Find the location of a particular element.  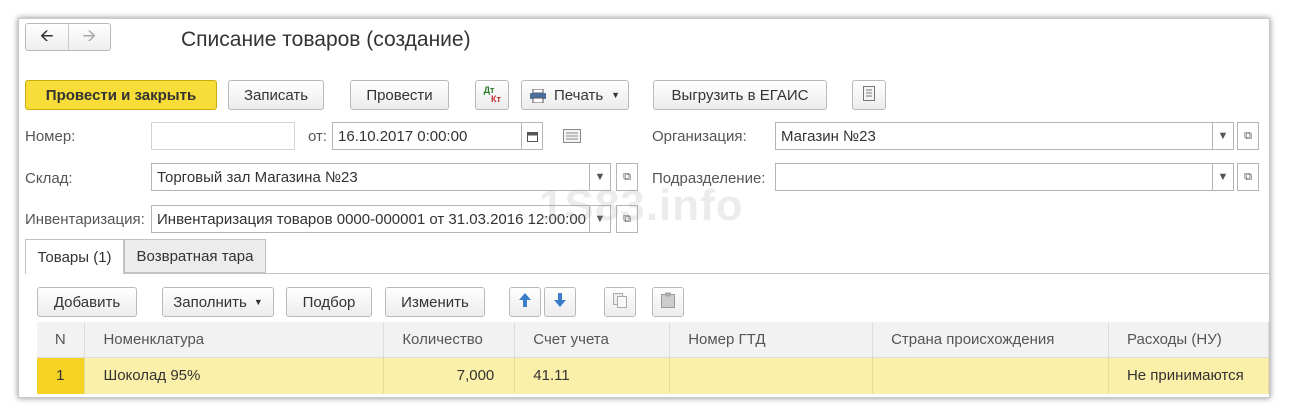

change-button: Изменить is located at coordinates (435, 302).